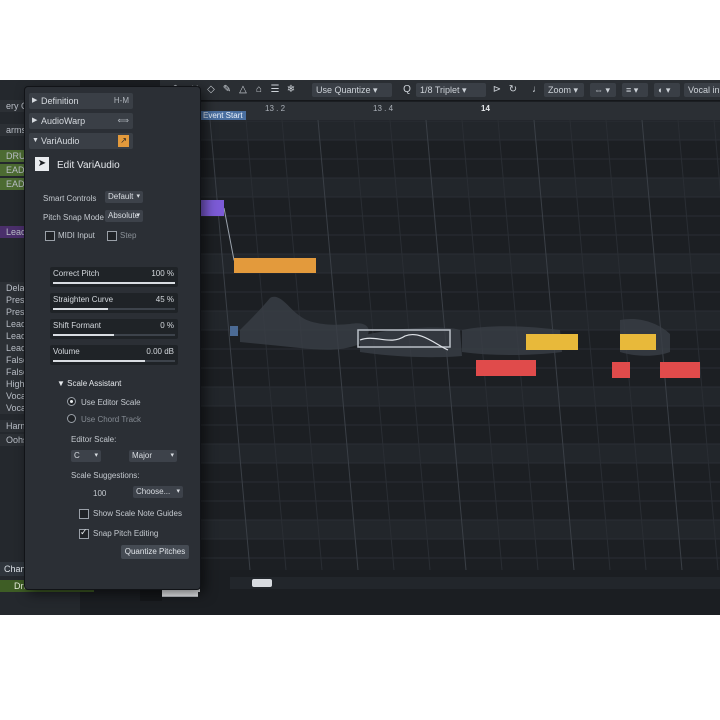 The image size is (720, 720). I want to click on snowflake-icon: ❄, so click(291, 90).